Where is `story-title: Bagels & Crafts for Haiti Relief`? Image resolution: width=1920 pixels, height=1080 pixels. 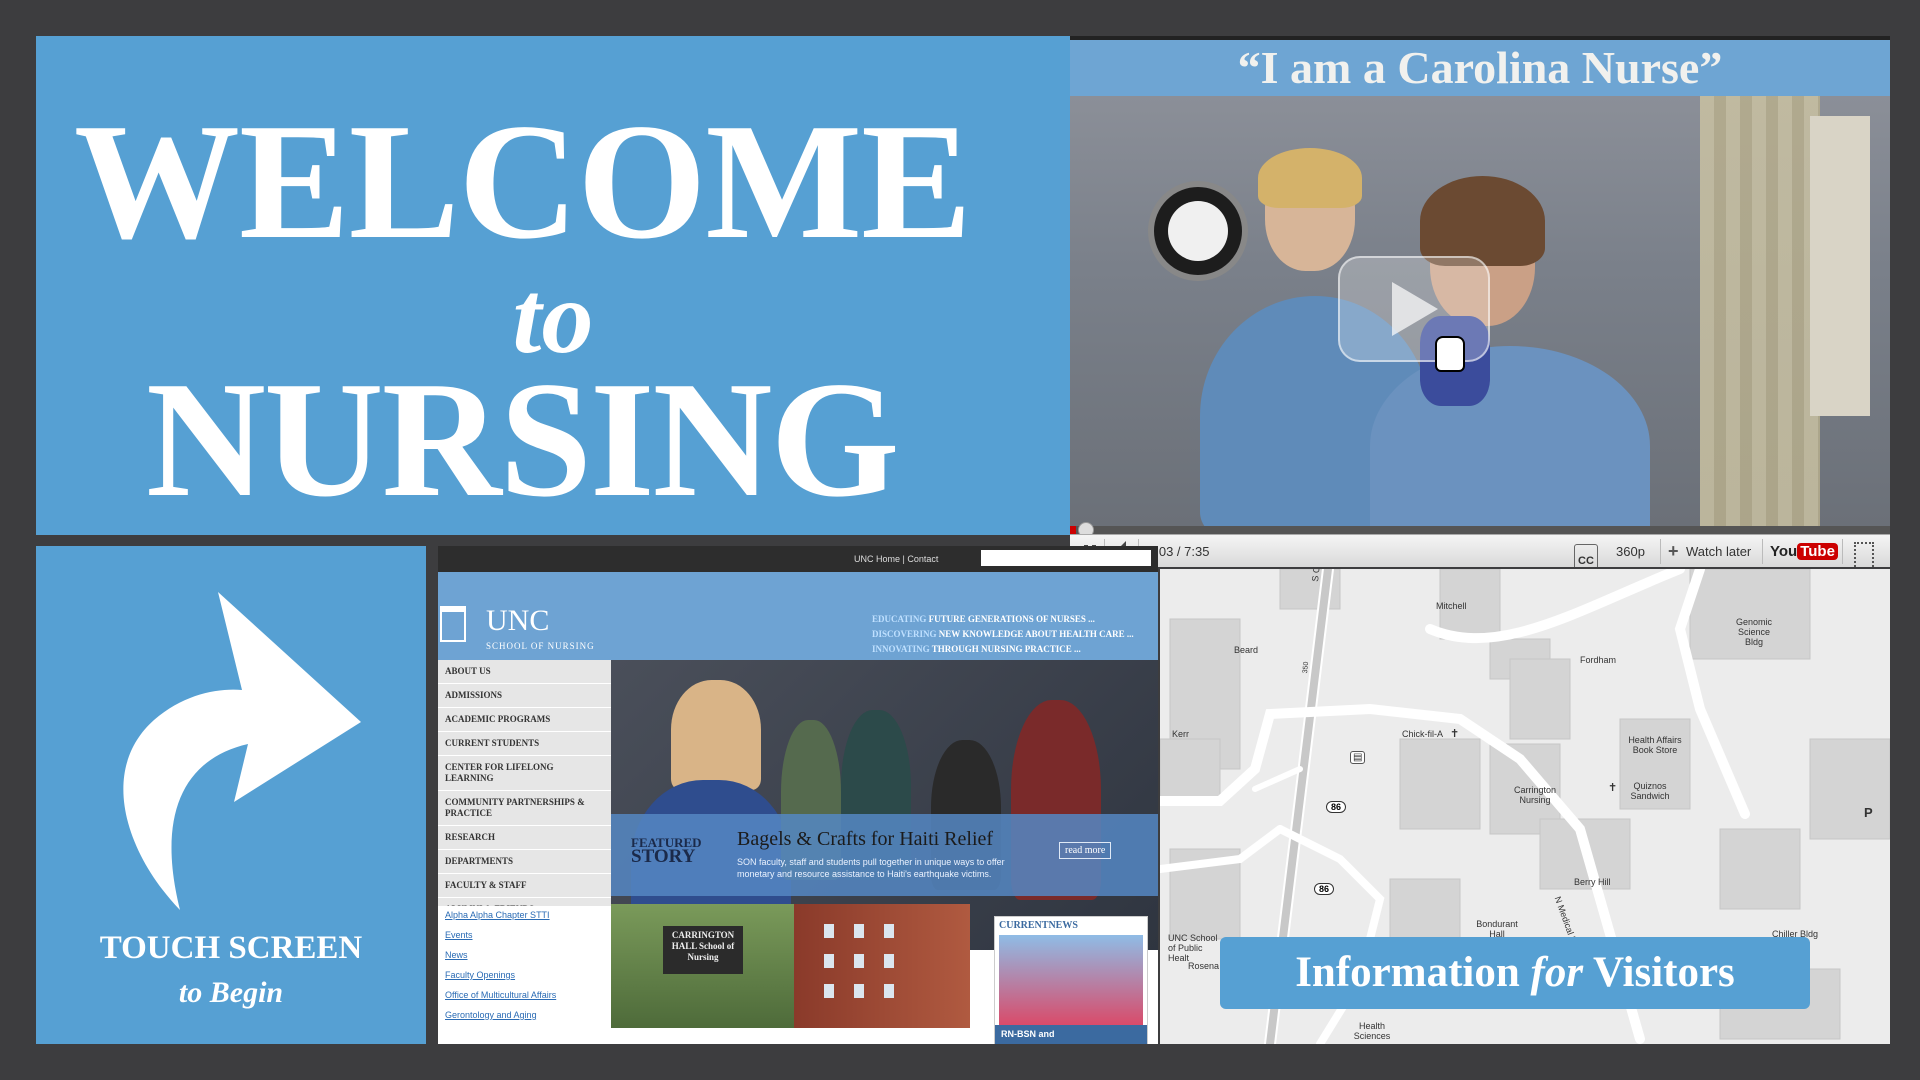
story-title: Bagels & Crafts for Haiti Relief is located at coordinates (865, 839).